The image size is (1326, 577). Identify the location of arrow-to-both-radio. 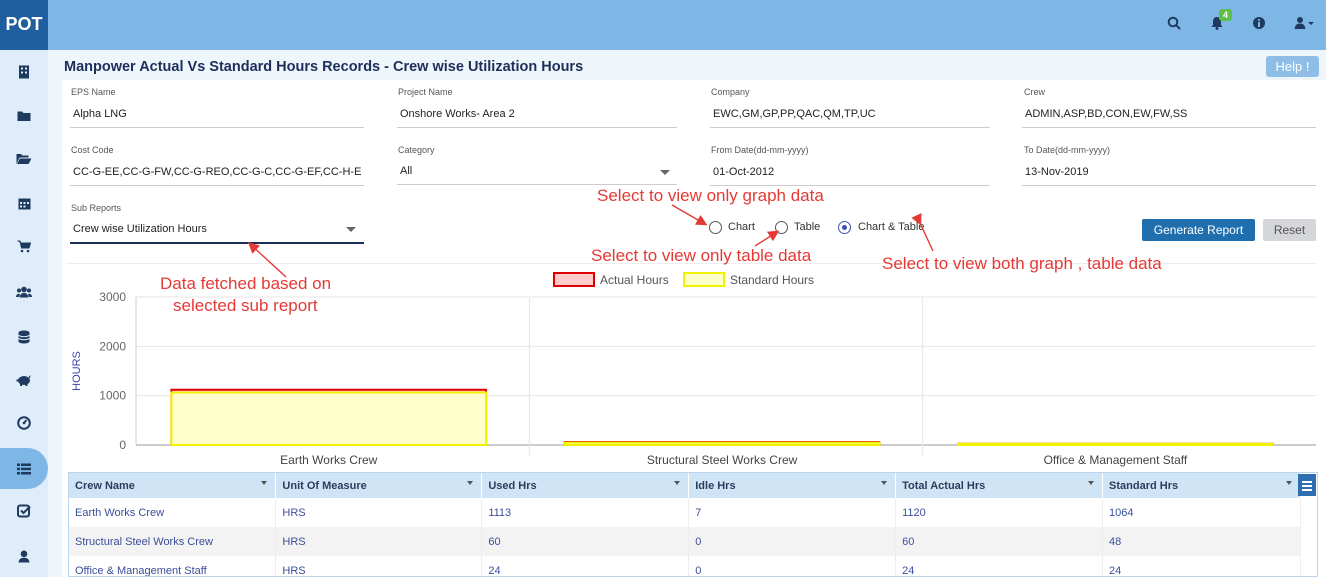
(922, 232).